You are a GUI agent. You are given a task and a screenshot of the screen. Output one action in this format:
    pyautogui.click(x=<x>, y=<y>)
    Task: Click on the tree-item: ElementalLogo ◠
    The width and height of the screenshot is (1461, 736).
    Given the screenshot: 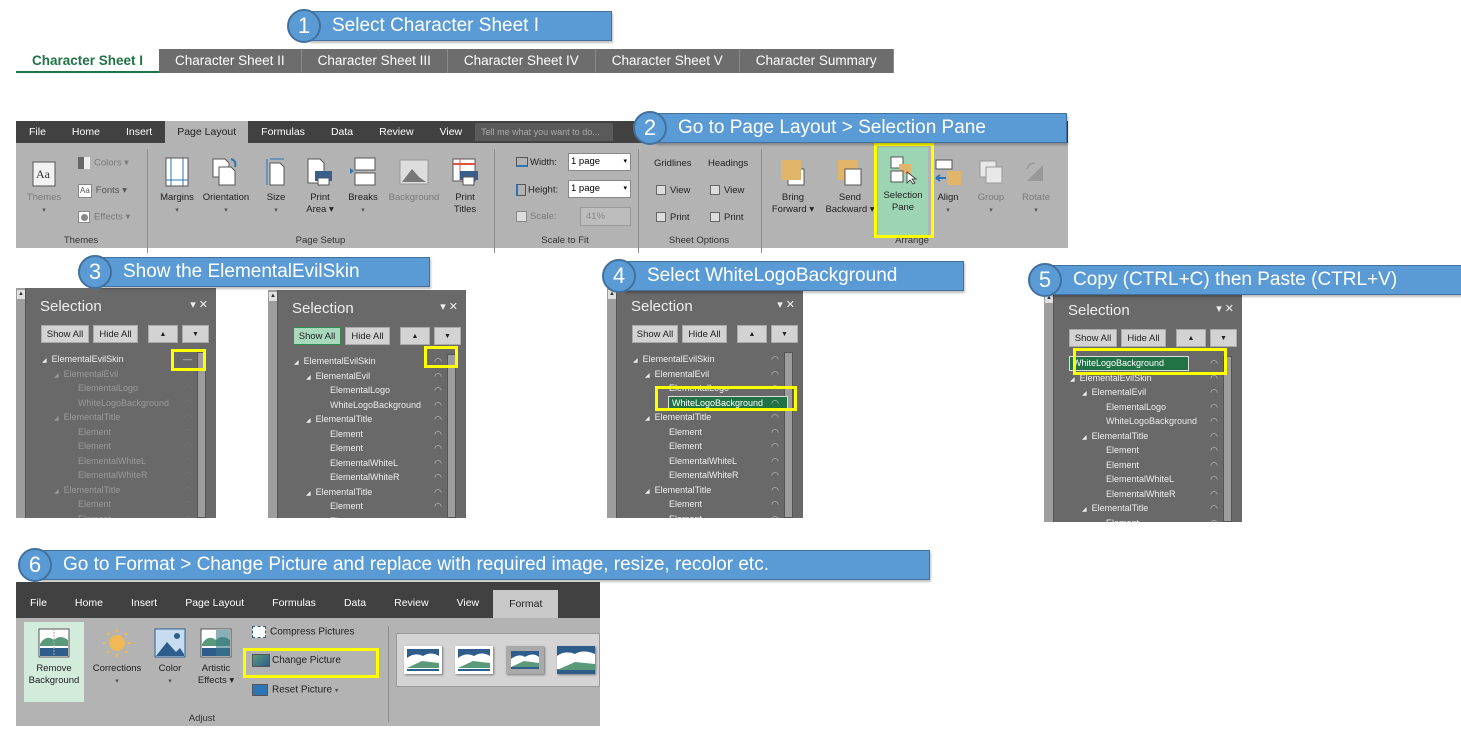 What is the action you would take?
    pyautogui.click(x=369, y=390)
    